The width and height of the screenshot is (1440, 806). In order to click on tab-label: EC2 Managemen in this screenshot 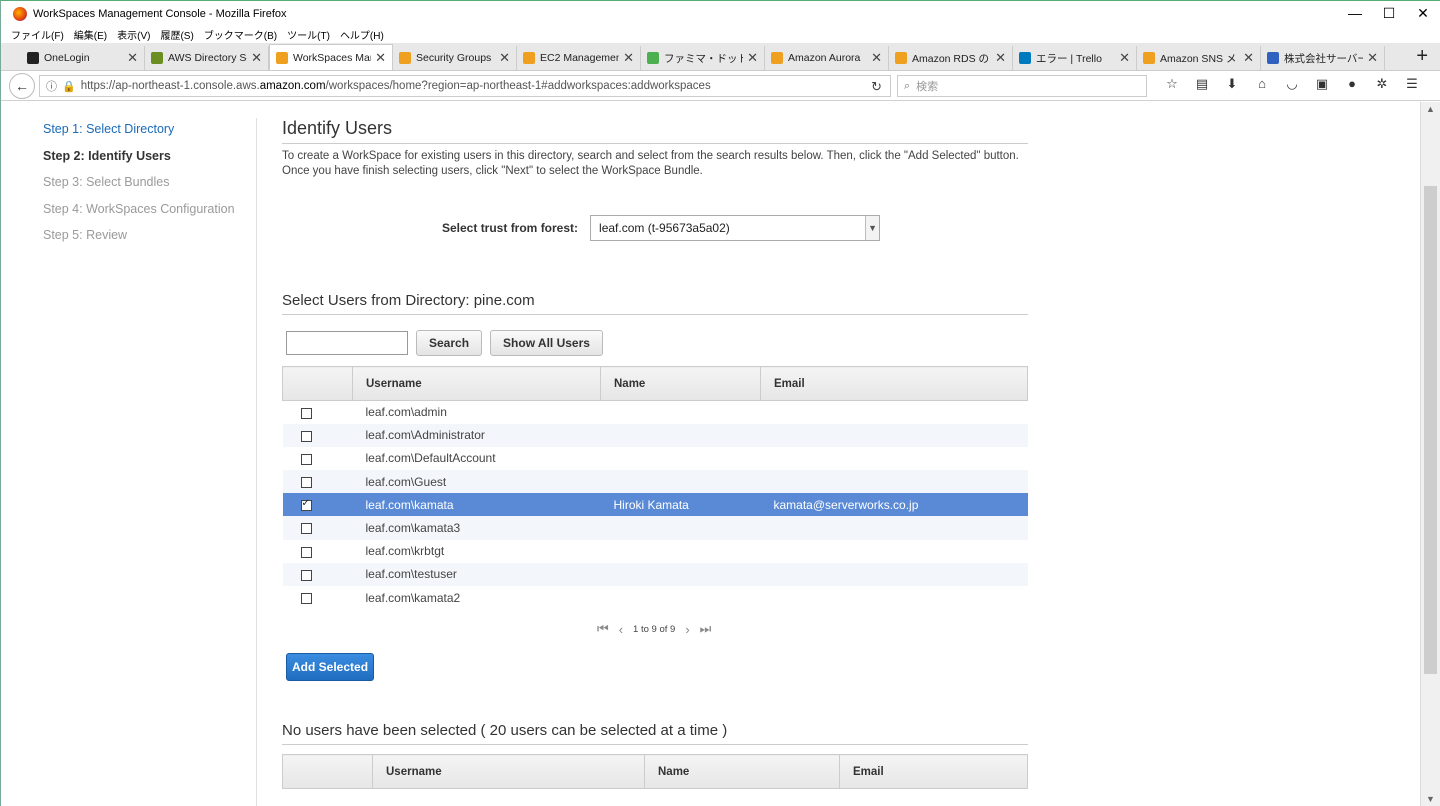, I will do `click(580, 58)`.